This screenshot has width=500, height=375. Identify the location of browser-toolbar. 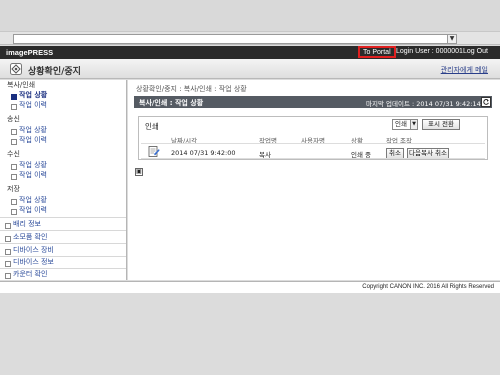
(250, 15).